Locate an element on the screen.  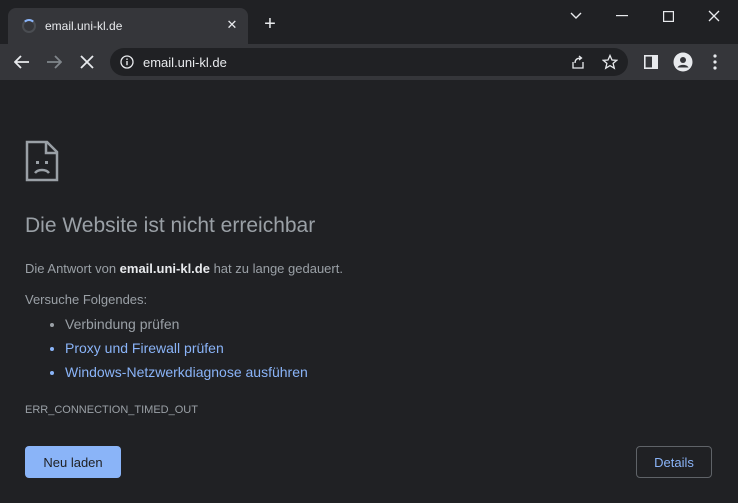
suggestion-proxy-firewall-link: Proxy und Firewall prüfen is located at coordinates (186, 348).